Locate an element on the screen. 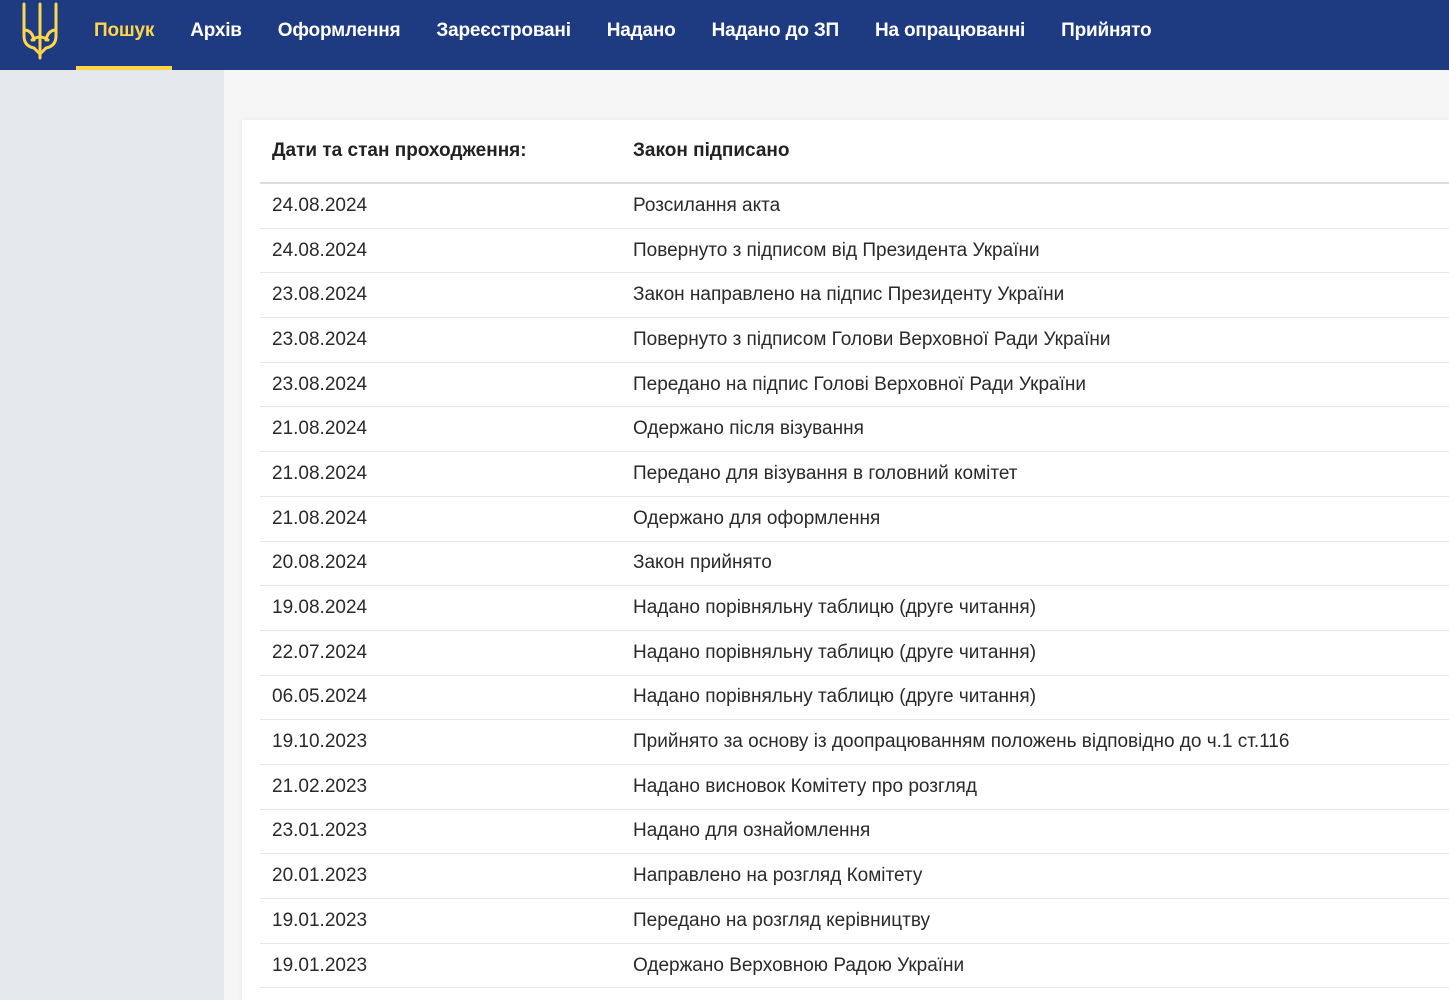 This screenshot has width=1449, height=1000. nav-tab-formatting: Оформлення is located at coordinates (339, 35).